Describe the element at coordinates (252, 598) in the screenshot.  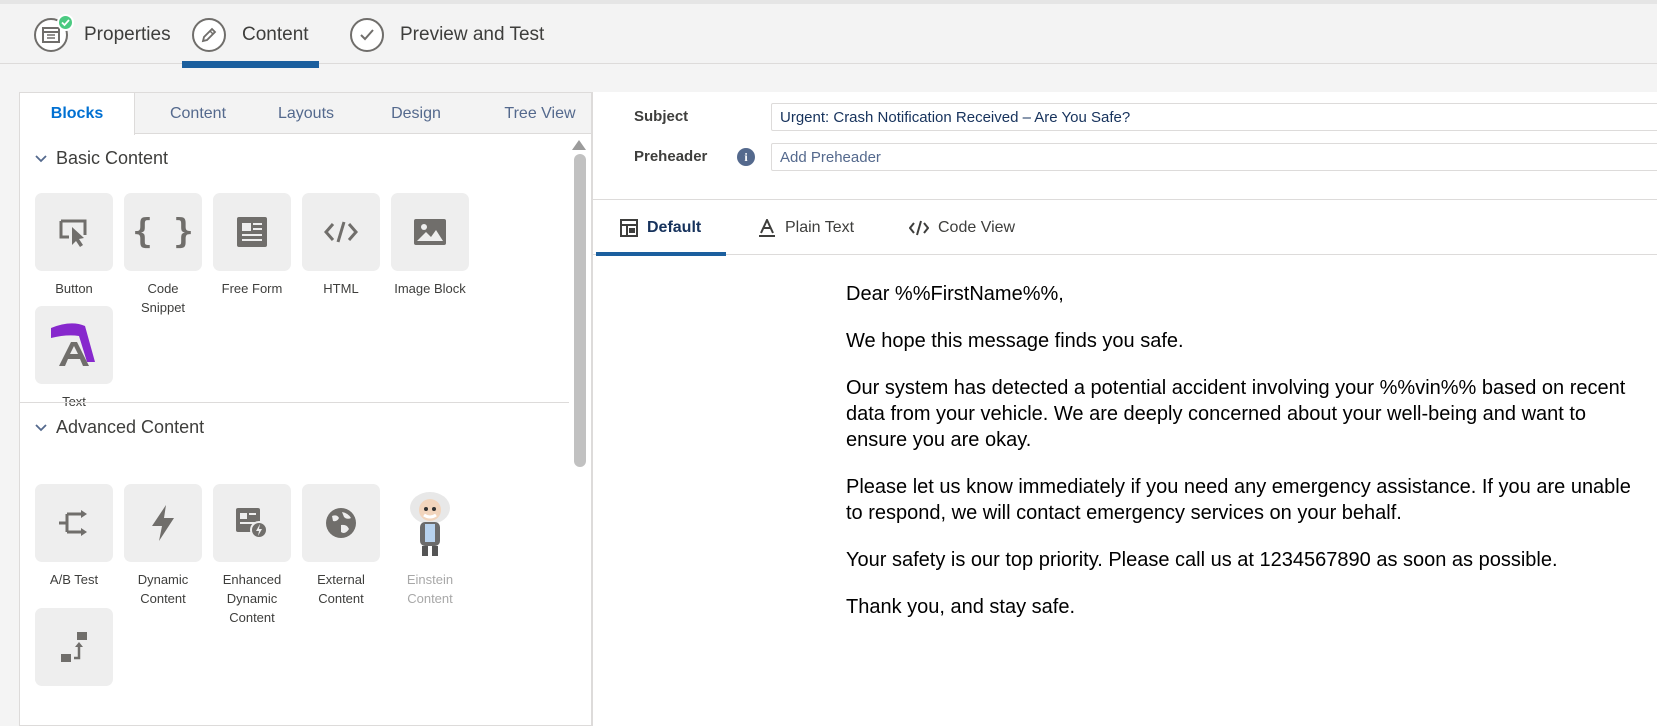
I see `block-label: Enhanced Dynamic Content` at that location.